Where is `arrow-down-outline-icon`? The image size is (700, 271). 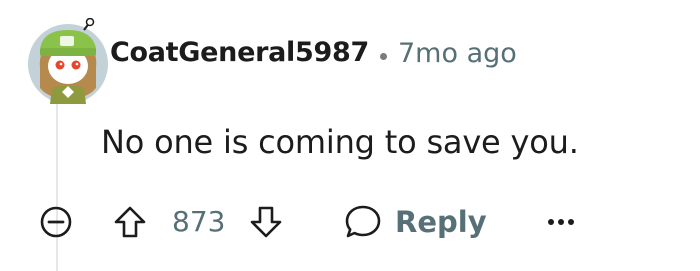 arrow-down-outline-icon is located at coordinates (266, 222).